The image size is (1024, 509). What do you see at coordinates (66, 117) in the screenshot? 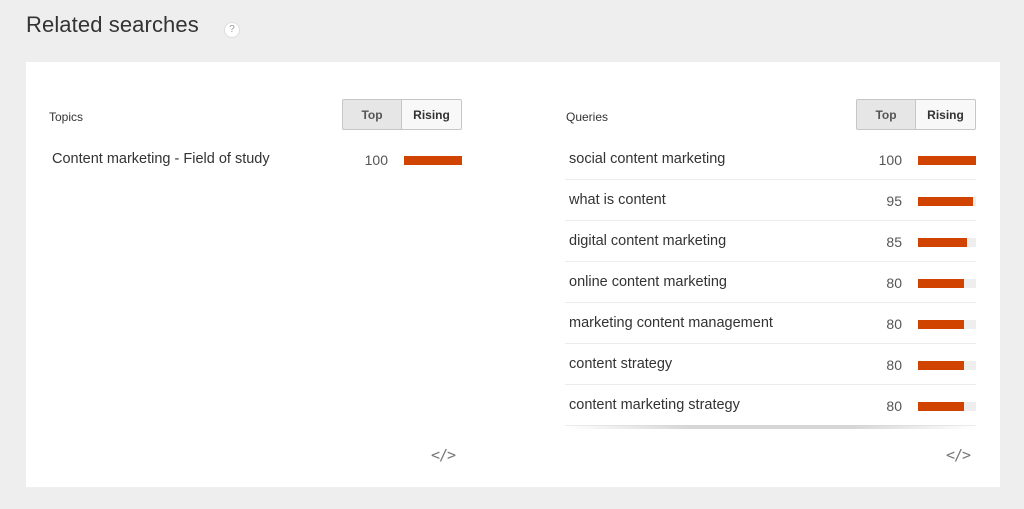
I see `topics-label: Topics` at bounding box center [66, 117].